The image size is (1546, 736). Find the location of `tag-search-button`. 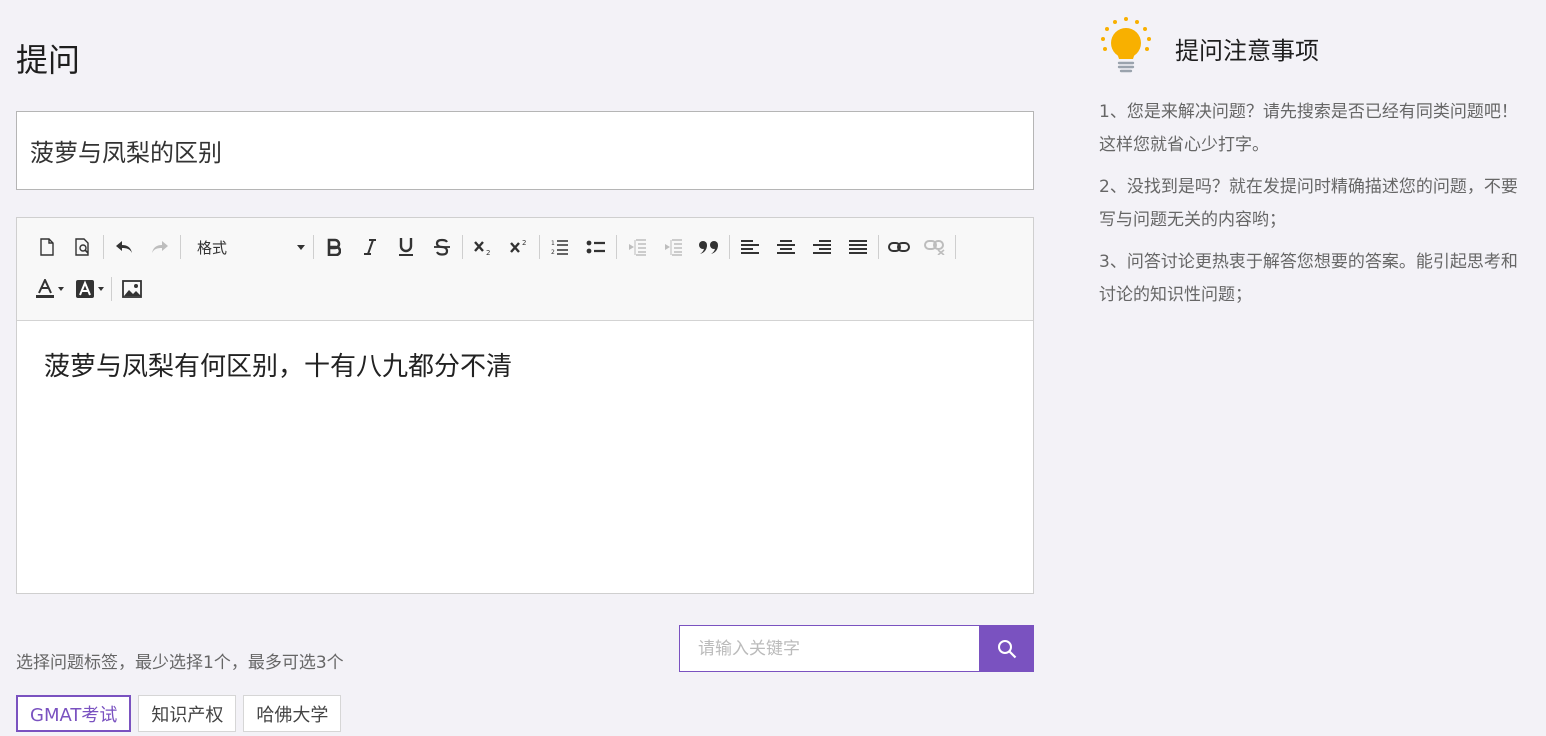

tag-search-button is located at coordinates (1006, 648).